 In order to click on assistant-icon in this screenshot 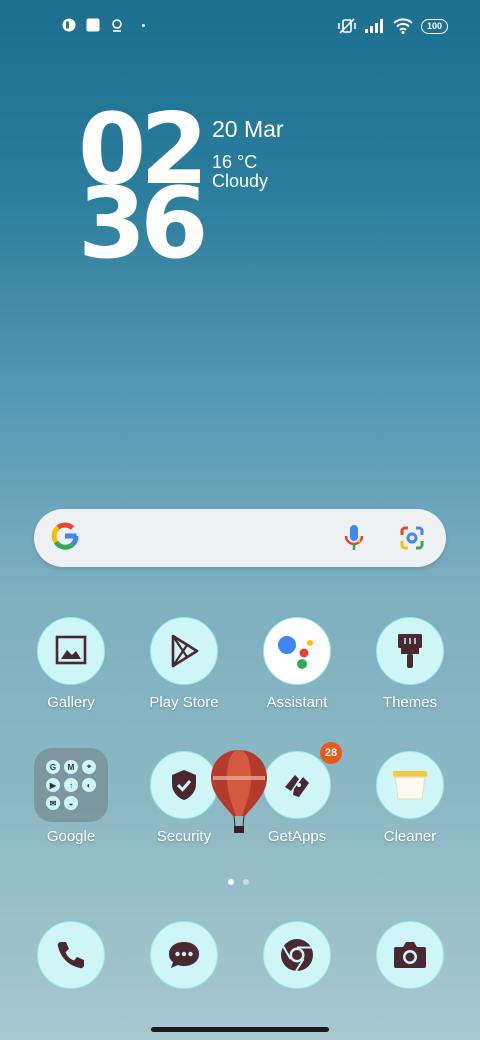, I will do `click(297, 651)`.